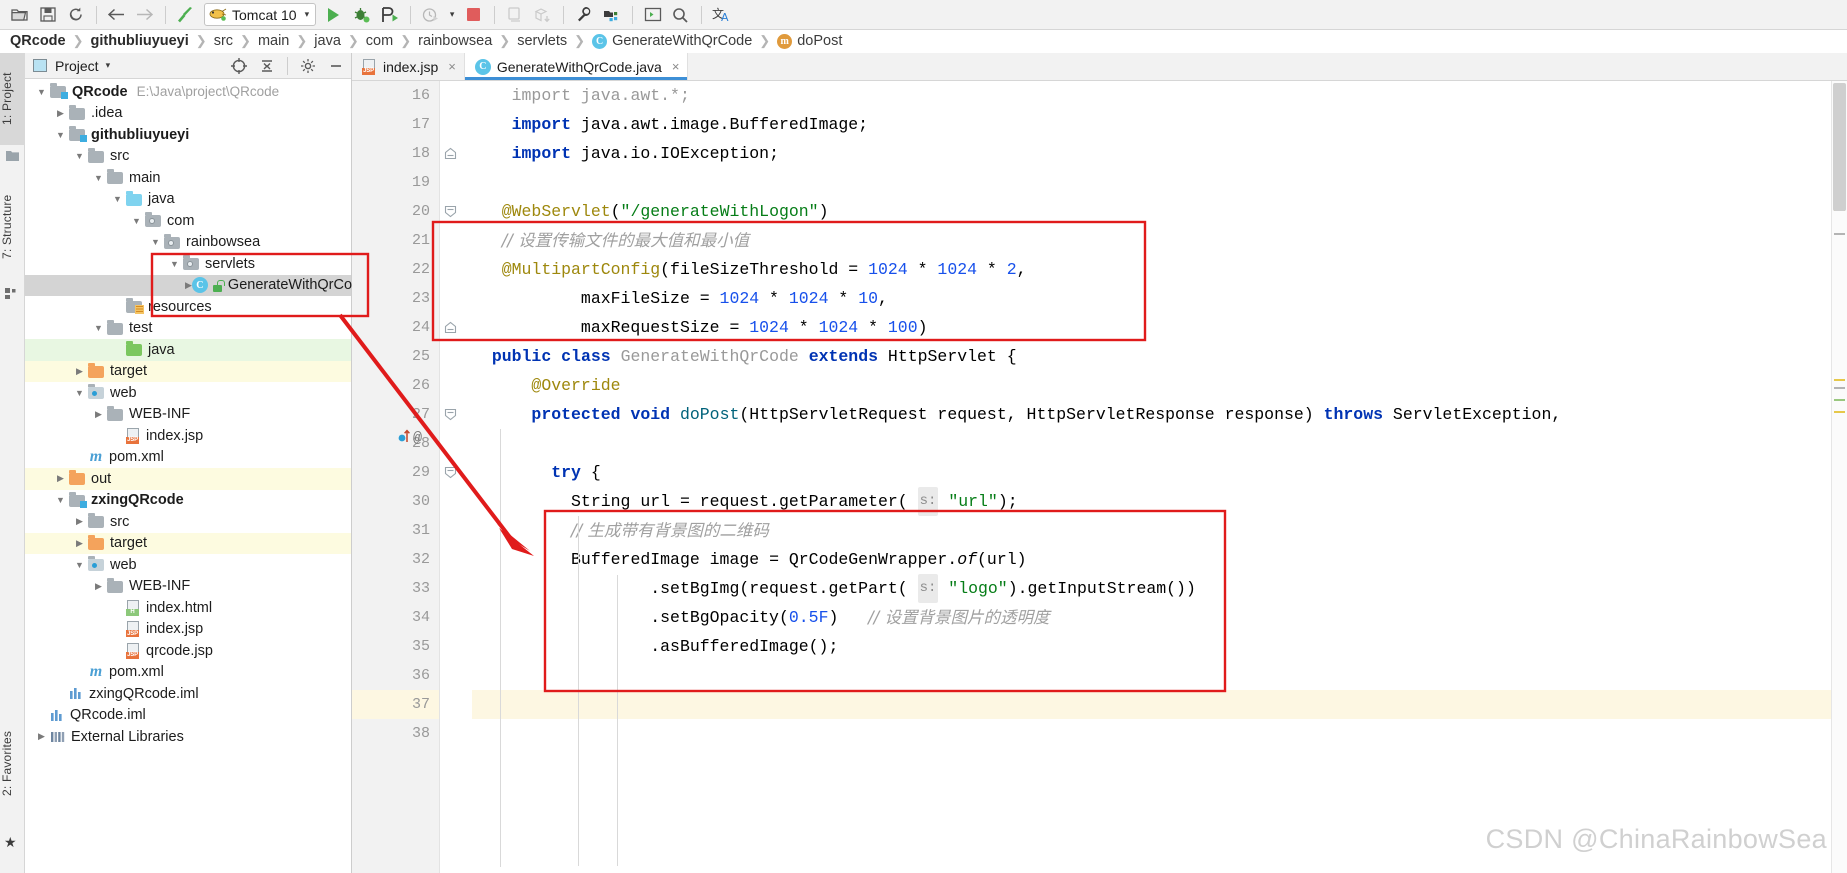 The image size is (1847, 873). Describe the element at coordinates (188, 501) in the screenshot. I see `tree-row: ▼ zxingQRcode` at that location.